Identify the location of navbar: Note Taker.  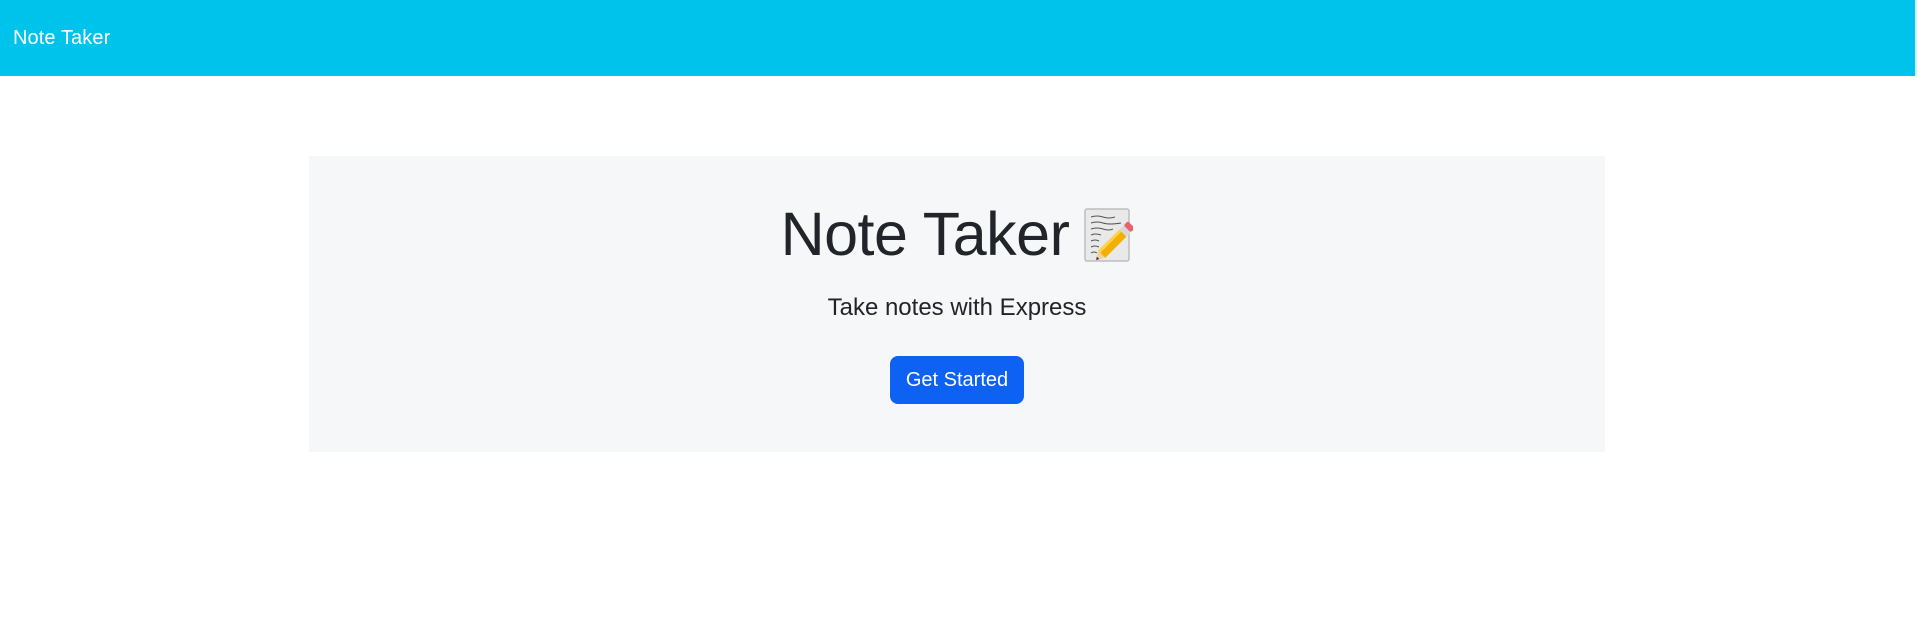
(958, 38).